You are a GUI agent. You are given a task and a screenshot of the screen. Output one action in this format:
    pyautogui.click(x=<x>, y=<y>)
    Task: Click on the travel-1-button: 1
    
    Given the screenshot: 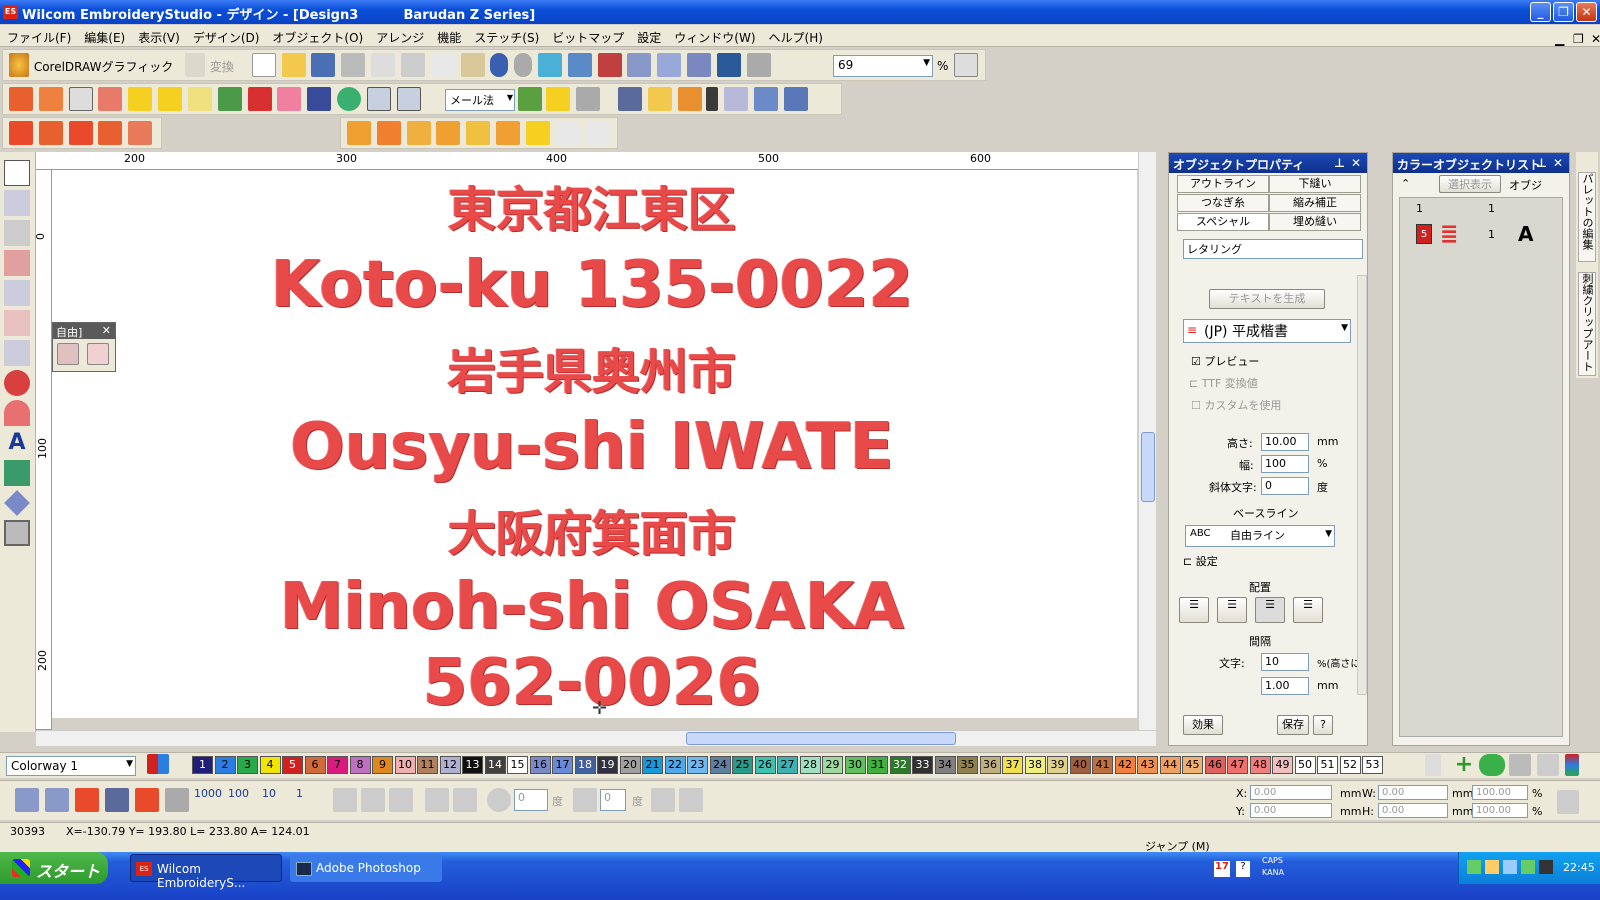 What is the action you would take?
    pyautogui.click(x=299, y=793)
    